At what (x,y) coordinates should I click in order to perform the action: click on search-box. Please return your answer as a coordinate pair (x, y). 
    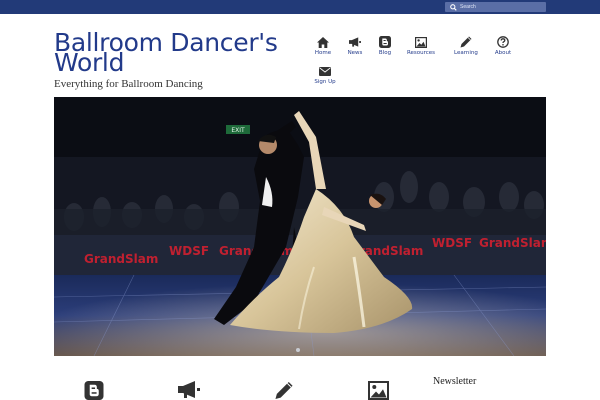
    Looking at the image, I should click on (495, 7).